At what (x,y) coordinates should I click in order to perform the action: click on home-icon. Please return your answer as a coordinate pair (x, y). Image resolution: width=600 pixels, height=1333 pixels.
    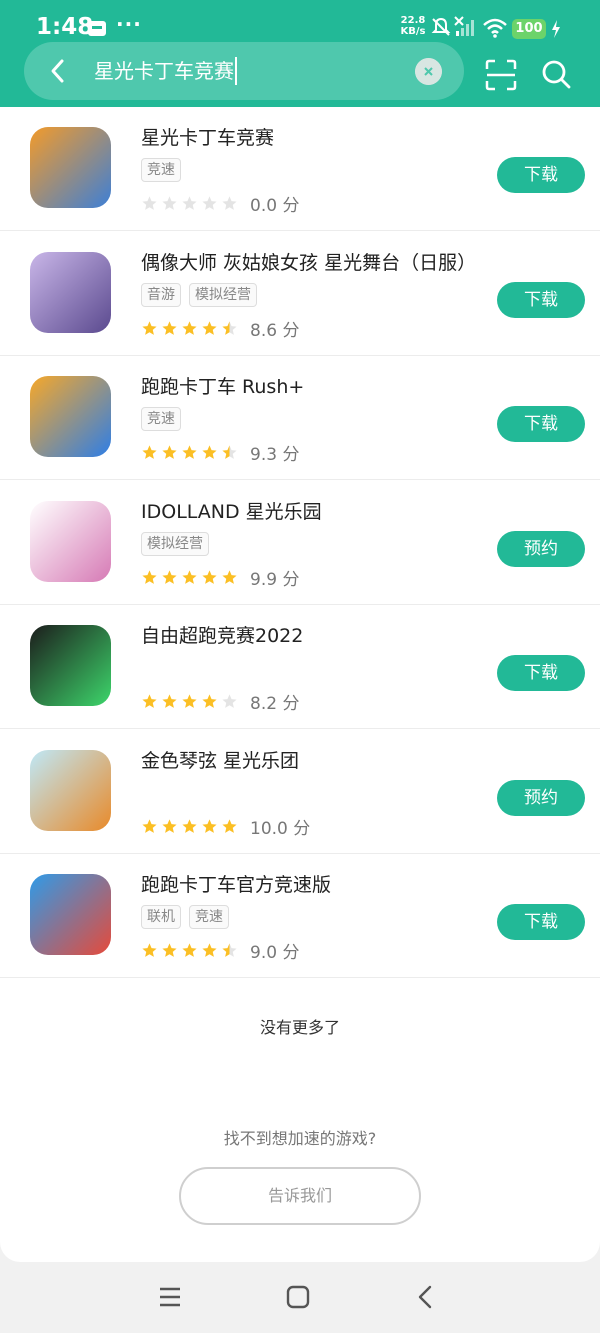
    Looking at the image, I should click on (298, 1297).